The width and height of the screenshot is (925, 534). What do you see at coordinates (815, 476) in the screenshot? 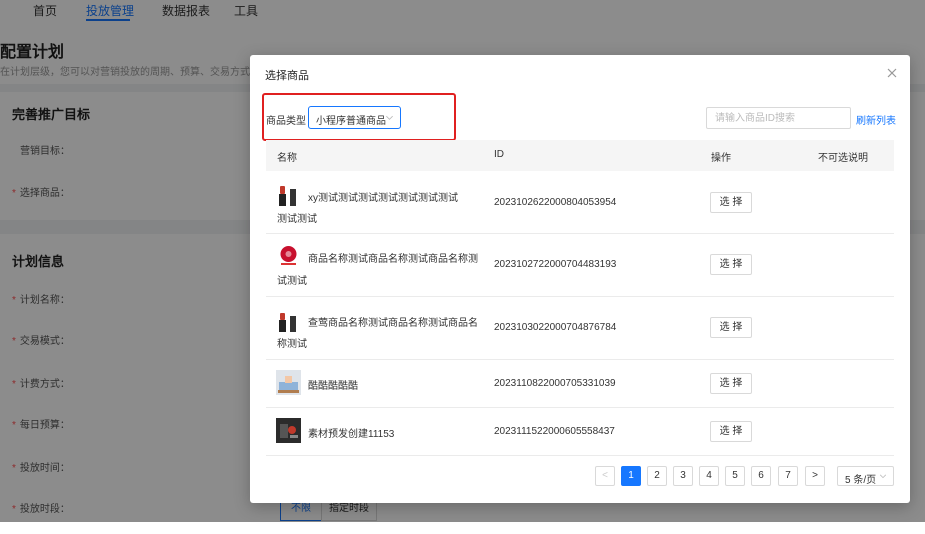
I see `pagination-next-button: >` at bounding box center [815, 476].